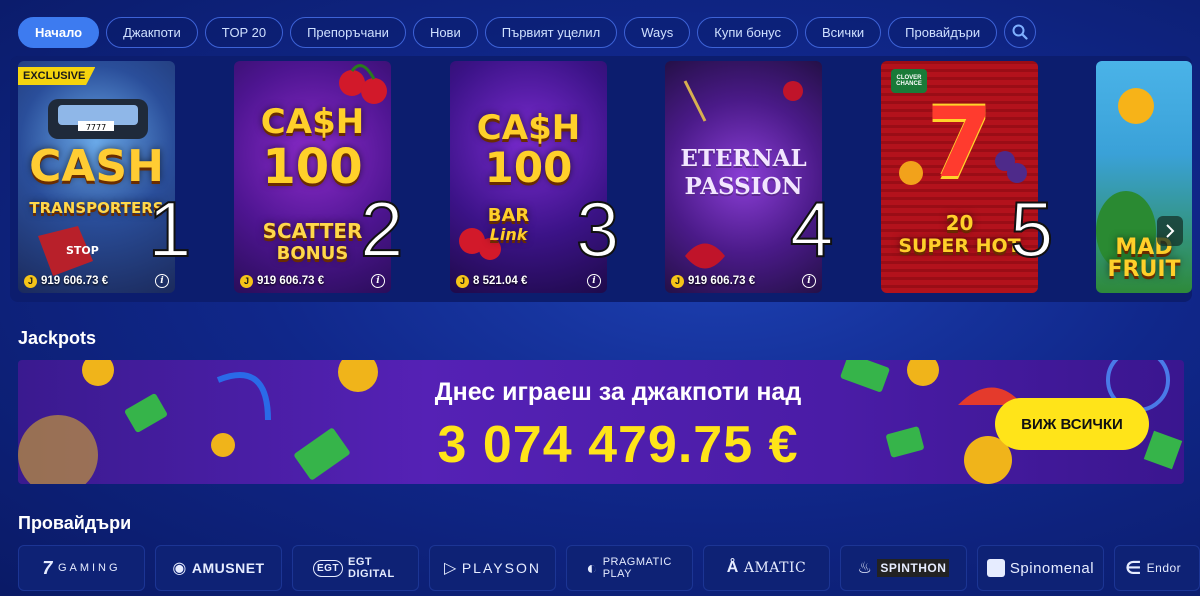 The height and width of the screenshot is (596, 1200). Describe the element at coordinates (959, 143) in the screenshot. I see `game-title-art: 7` at that location.